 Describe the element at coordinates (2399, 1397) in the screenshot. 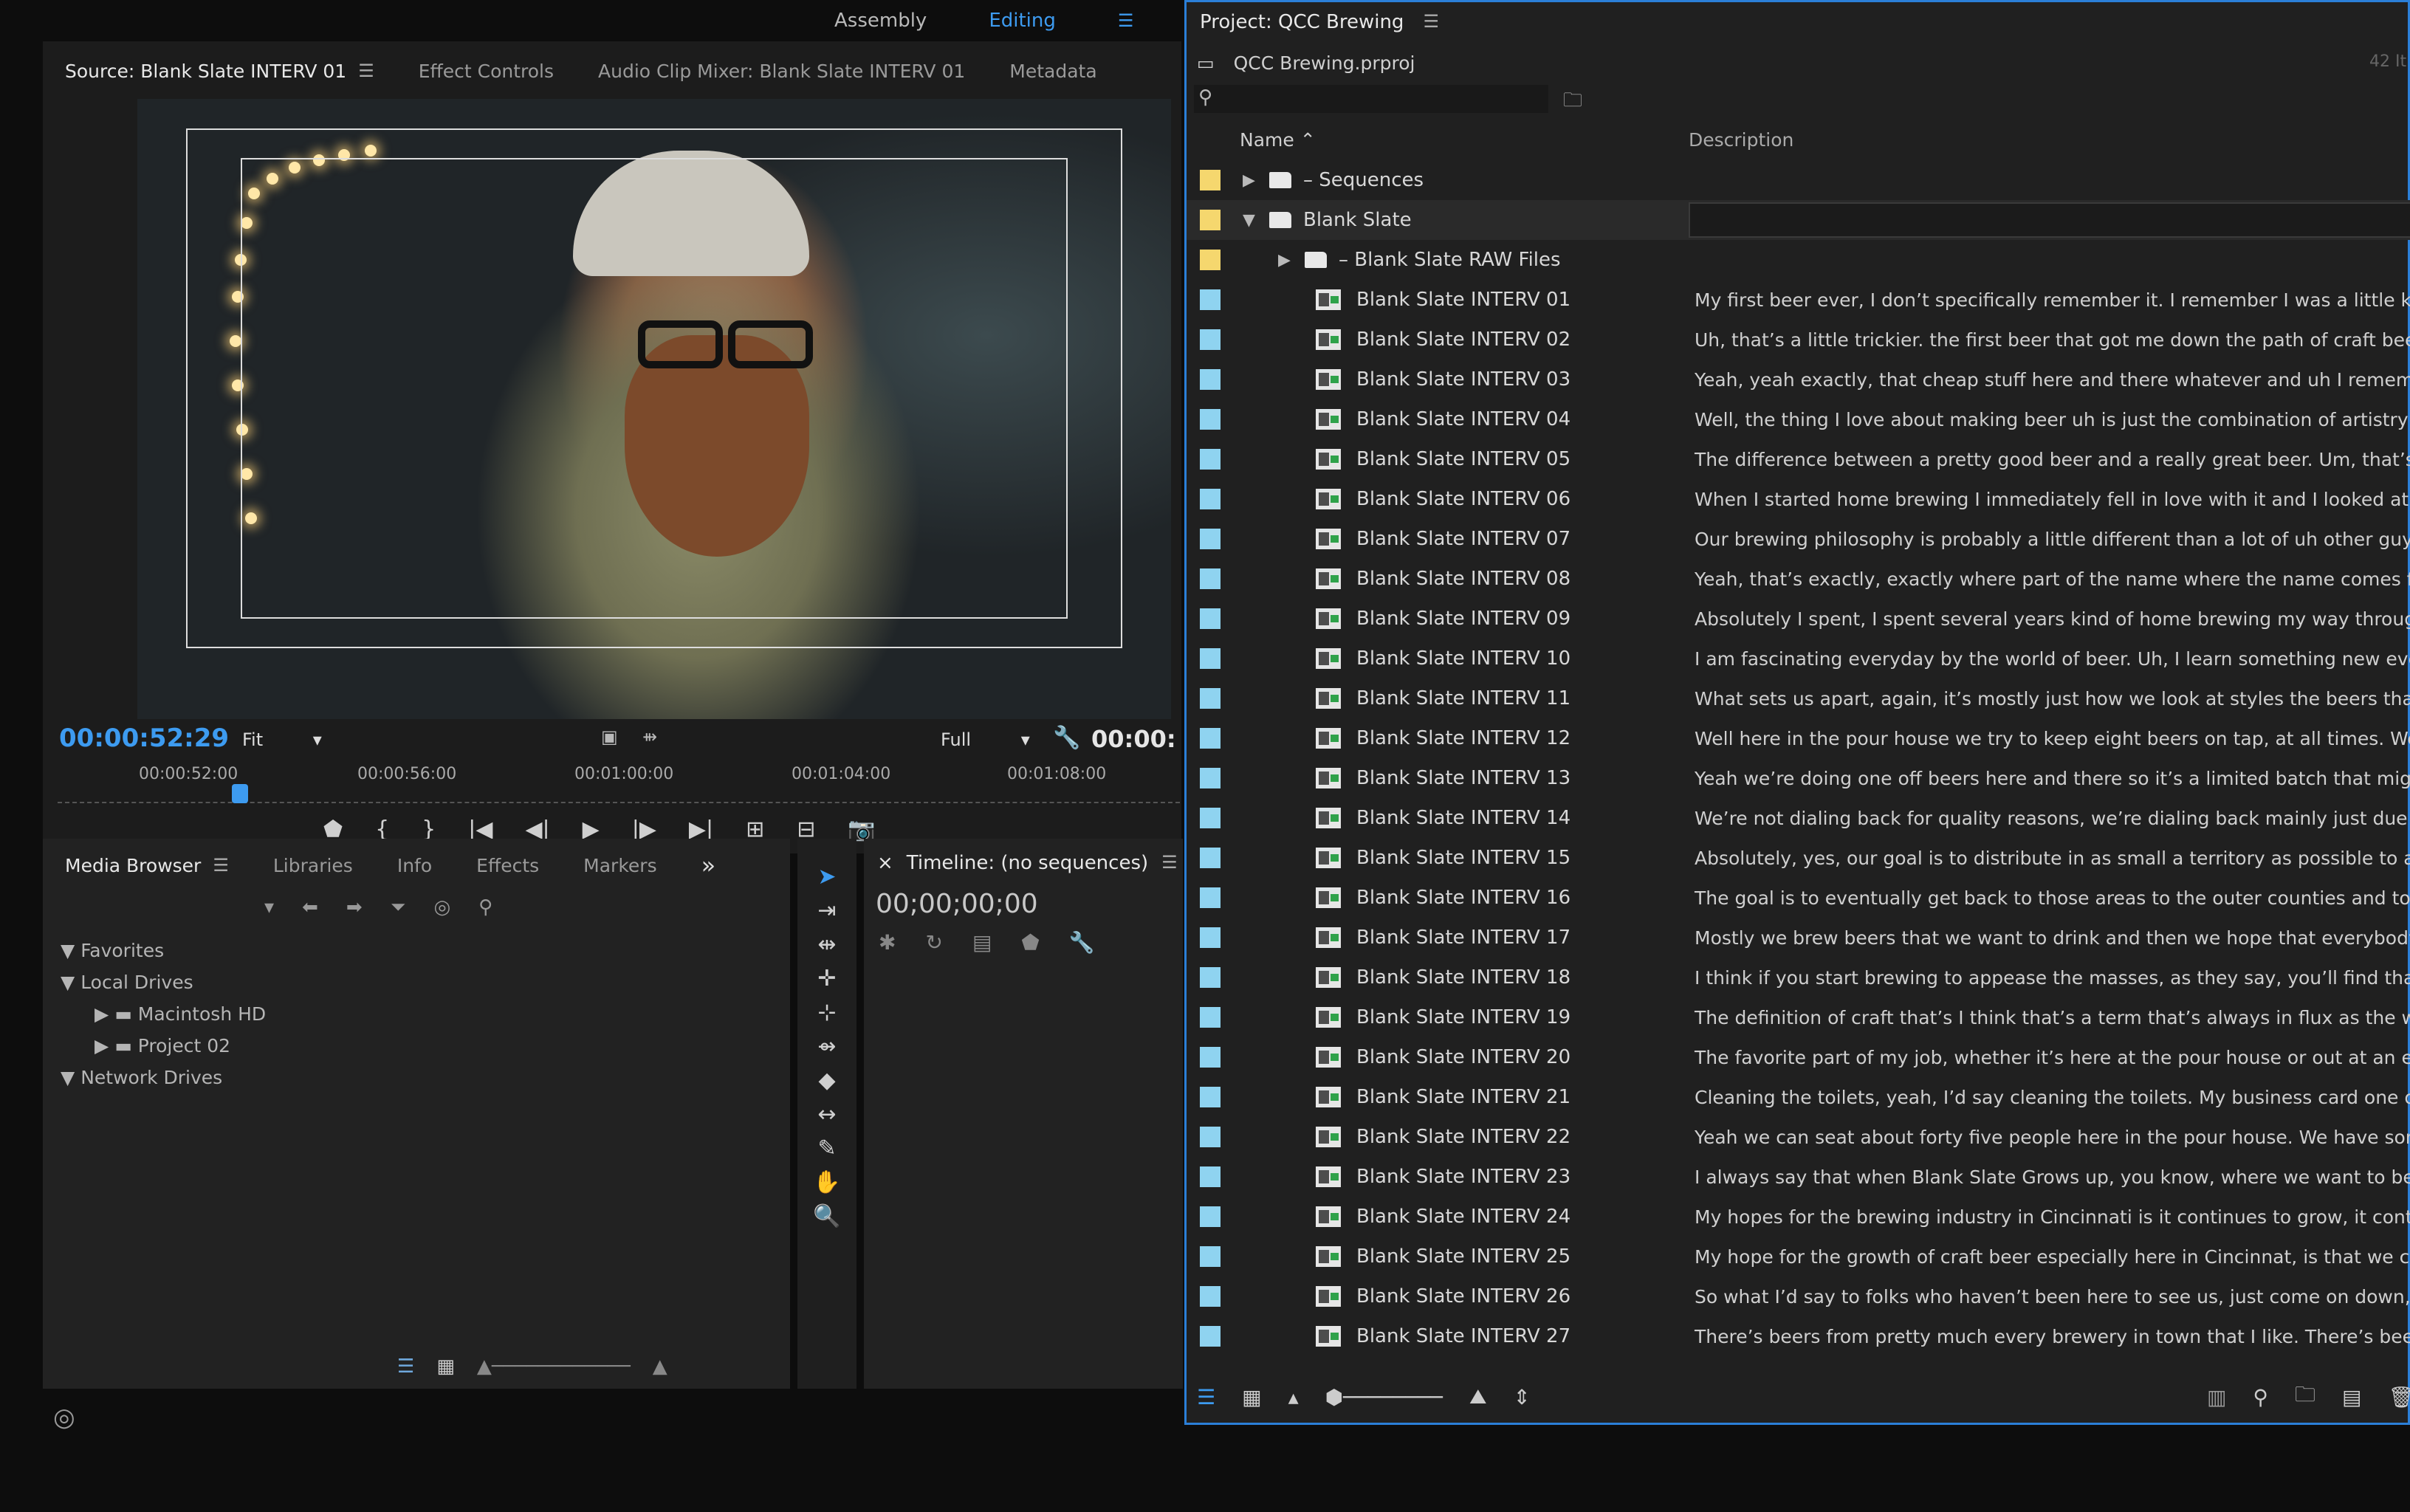

I see `trash-icon: 🗑` at that location.